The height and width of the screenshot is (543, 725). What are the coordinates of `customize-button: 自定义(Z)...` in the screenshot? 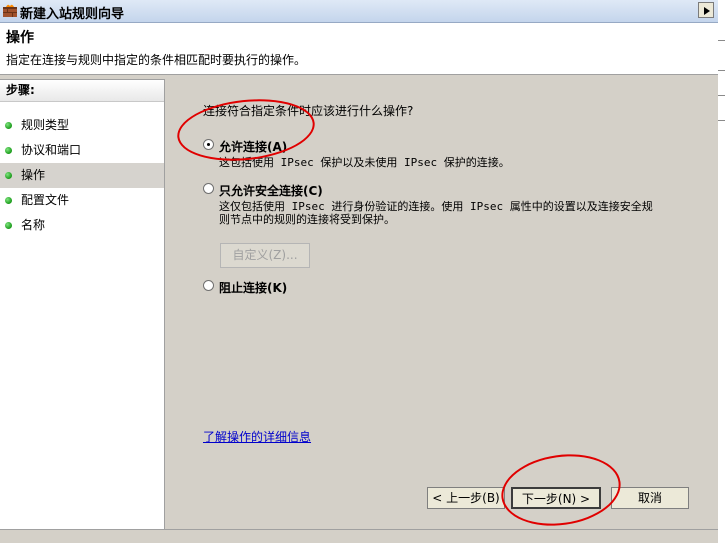 It's located at (265, 255).